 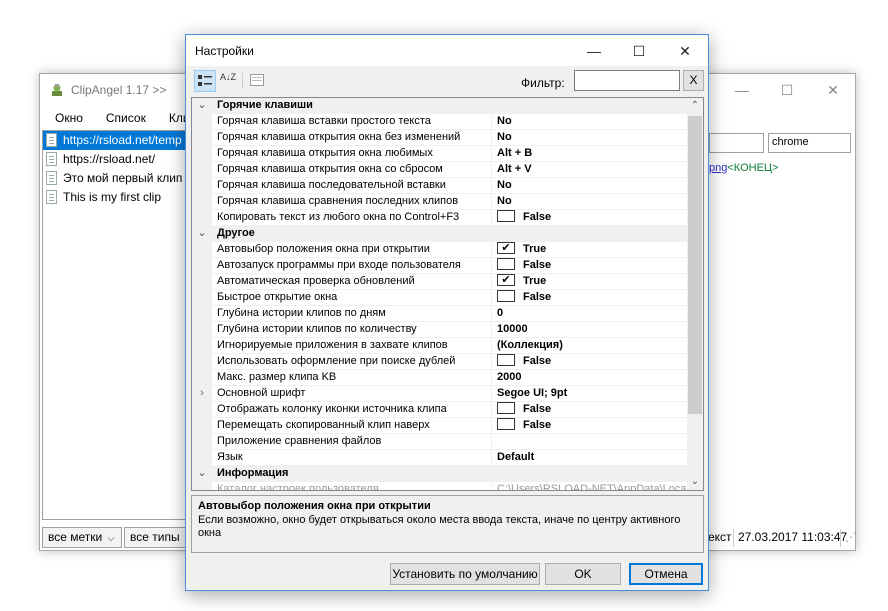 I want to click on category-row: ⌄ Горячие клавиши, so click(x=440, y=106).